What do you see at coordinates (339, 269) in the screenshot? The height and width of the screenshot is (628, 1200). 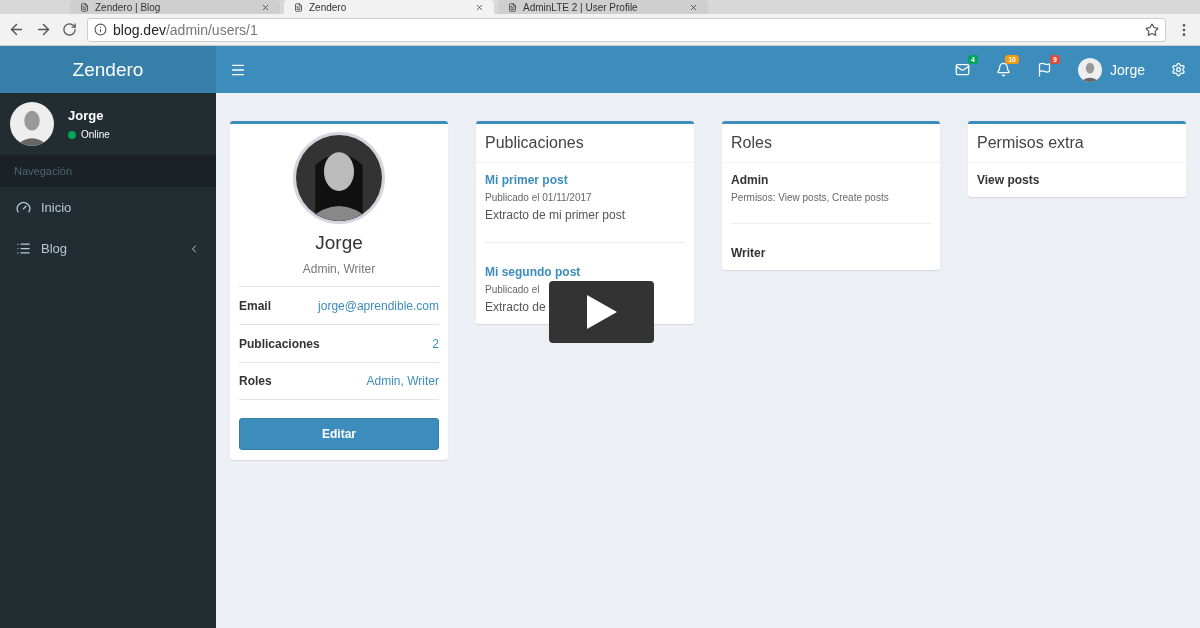 I see `profile-roles: Admin, Writer` at bounding box center [339, 269].